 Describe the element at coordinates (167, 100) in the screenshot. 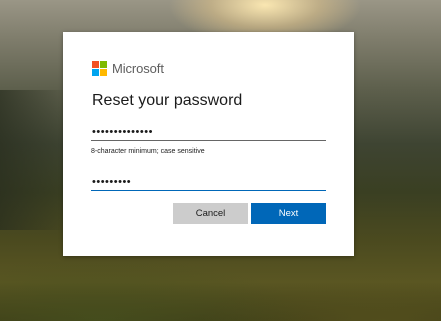

I see `page-title: Reset your password` at that location.